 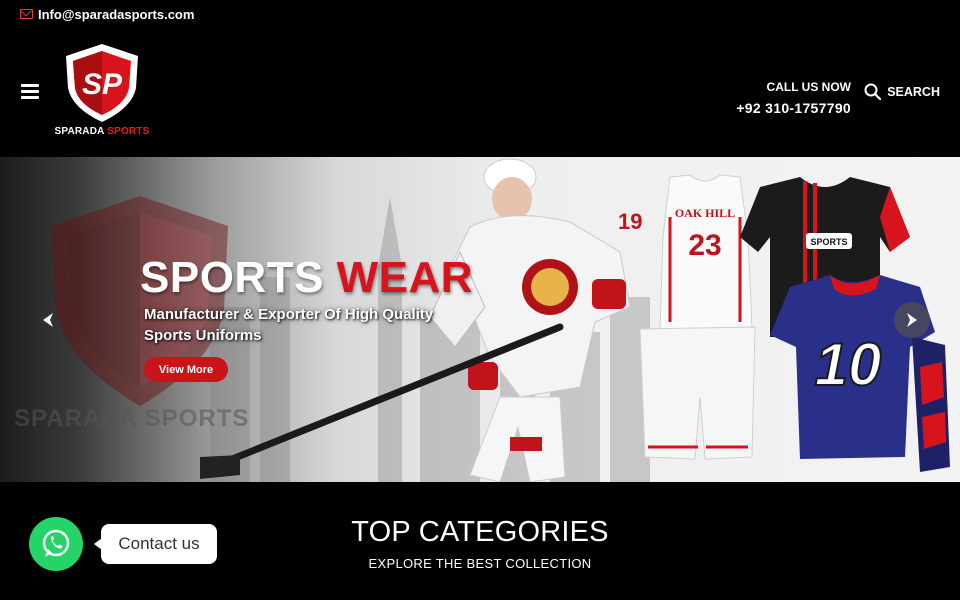 What do you see at coordinates (848, 364) in the screenshot?
I see `svg-text: 10` at bounding box center [848, 364].